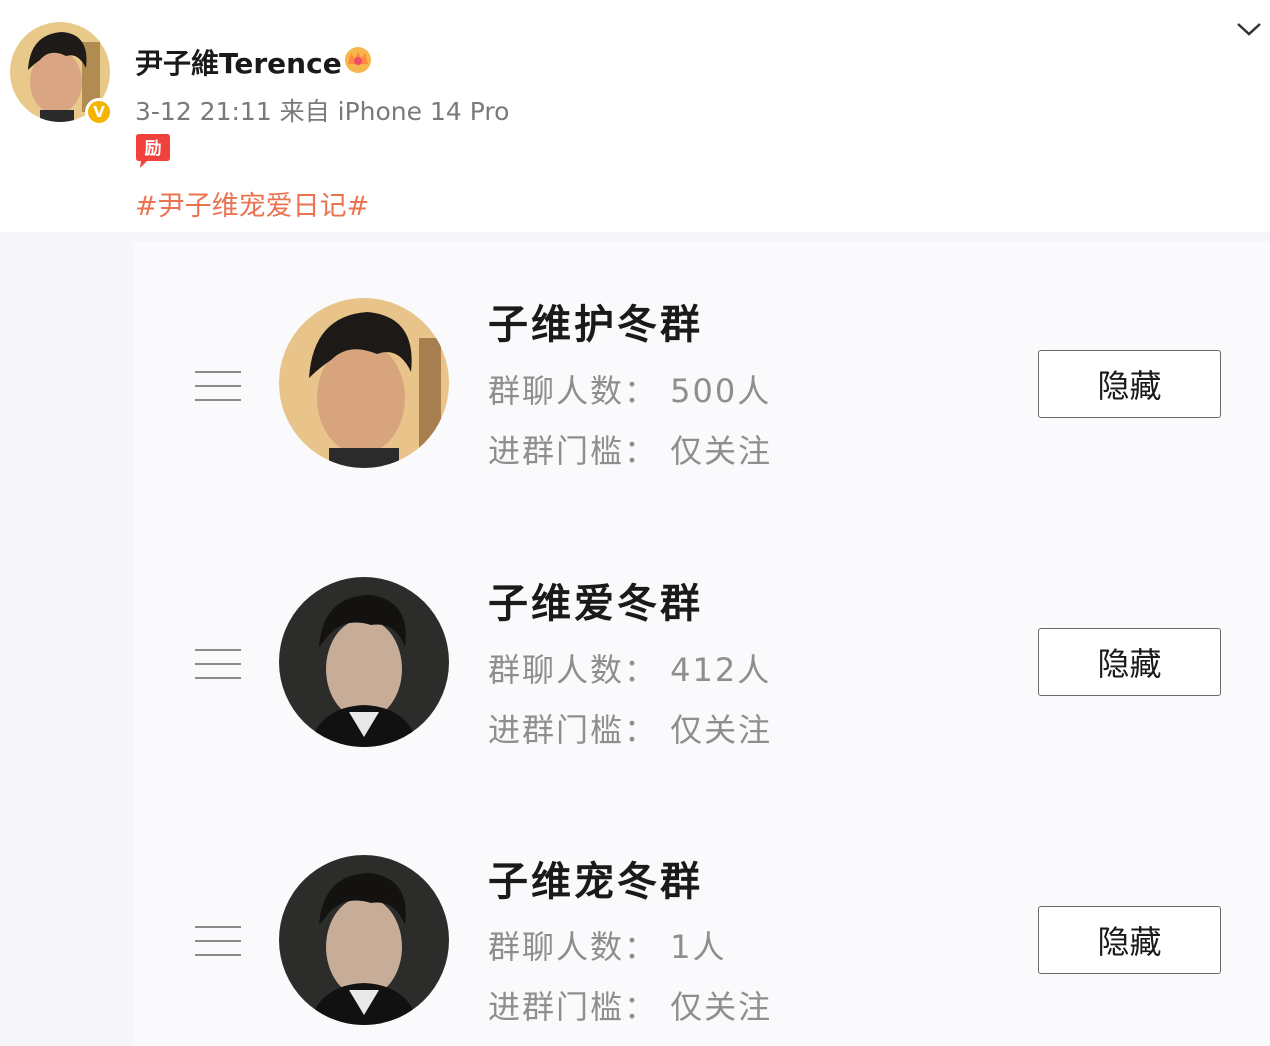 The height and width of the screenshot is (1046, 1270). Describe the element at coordinates (595, 325) in the screenshot. I see `group-name: 子维护冬群` at that location.